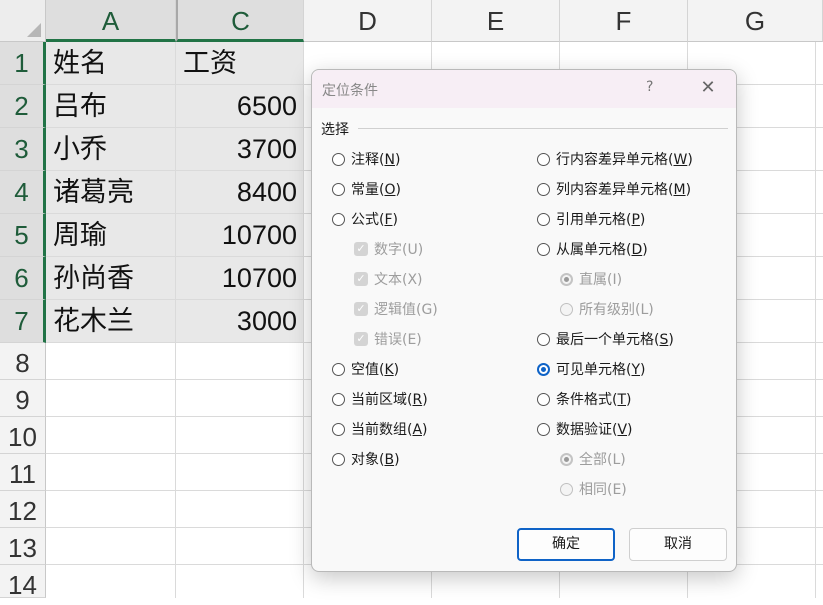 This screenshot has height=605, width=823. What do you see at coordinates (678, 544) in the screenshot?
I see `cancel-button: 取消` at bounding box center [678, 544].